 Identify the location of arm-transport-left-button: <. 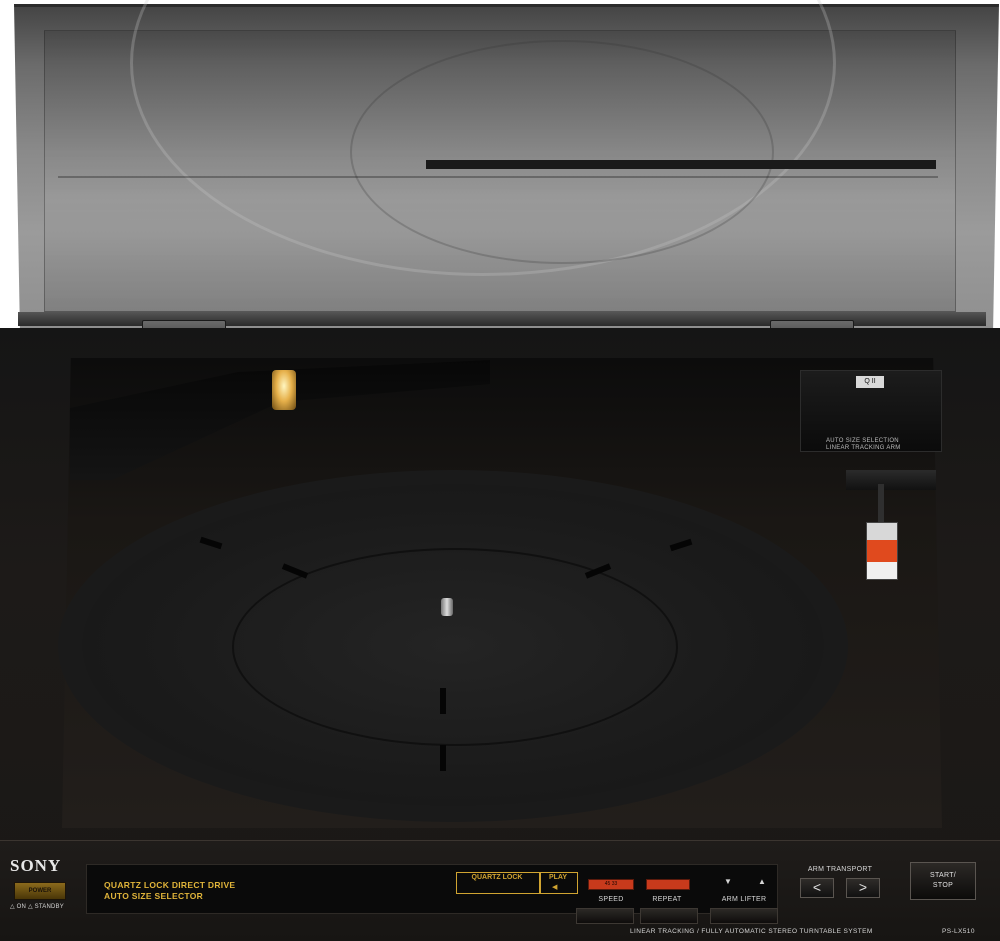
(817, 888).